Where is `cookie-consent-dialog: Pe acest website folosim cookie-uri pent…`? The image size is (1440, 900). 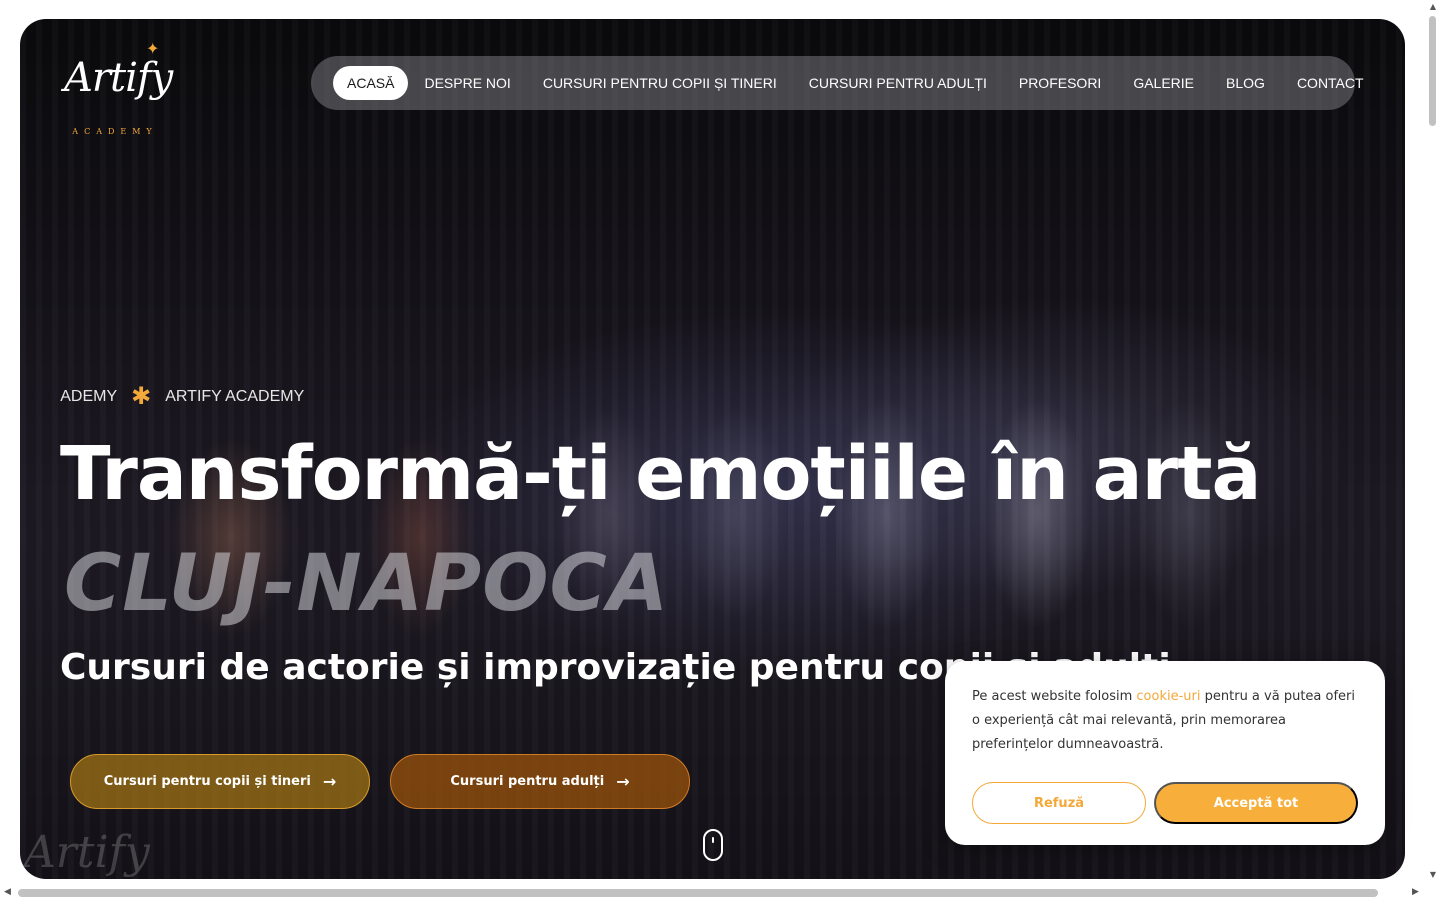
cookie-consent-dialog: Pe acest website folosim cookie-uri pent… is located at coordinates (1165, 753).